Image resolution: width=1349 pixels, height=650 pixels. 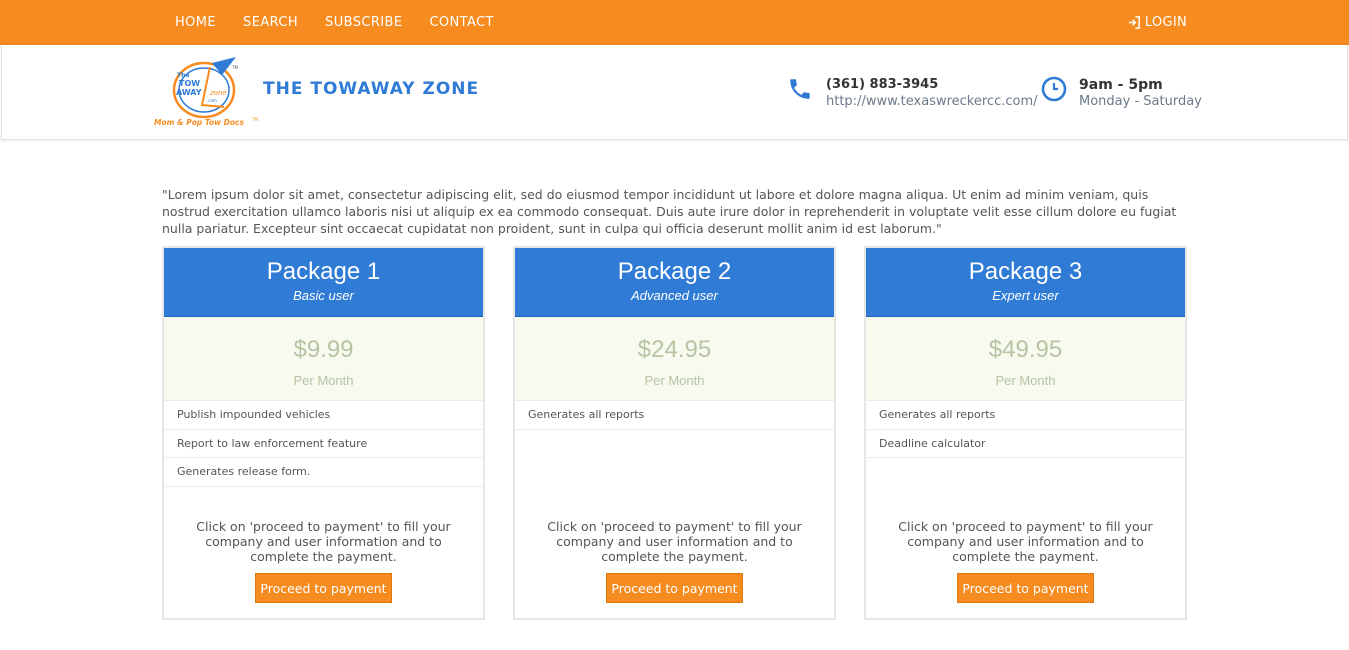 I want to click on svg-text: zone, so click(x=218, y=93).